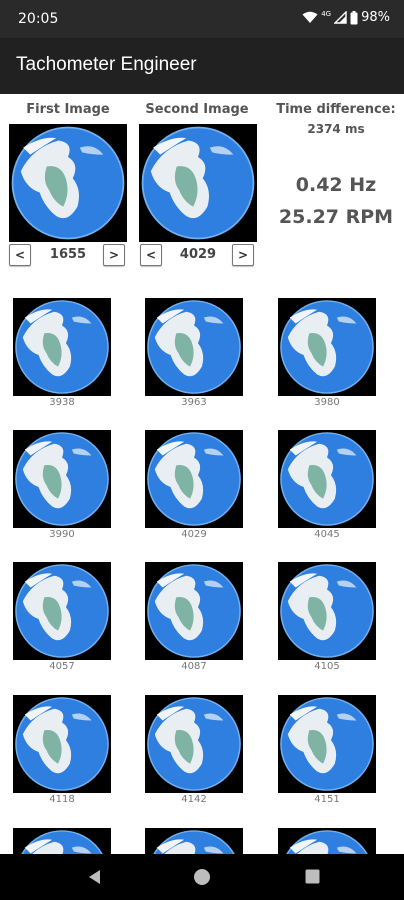 The image size is (404, 900). I want to click on frame-item: 4087, so click(195, 617).